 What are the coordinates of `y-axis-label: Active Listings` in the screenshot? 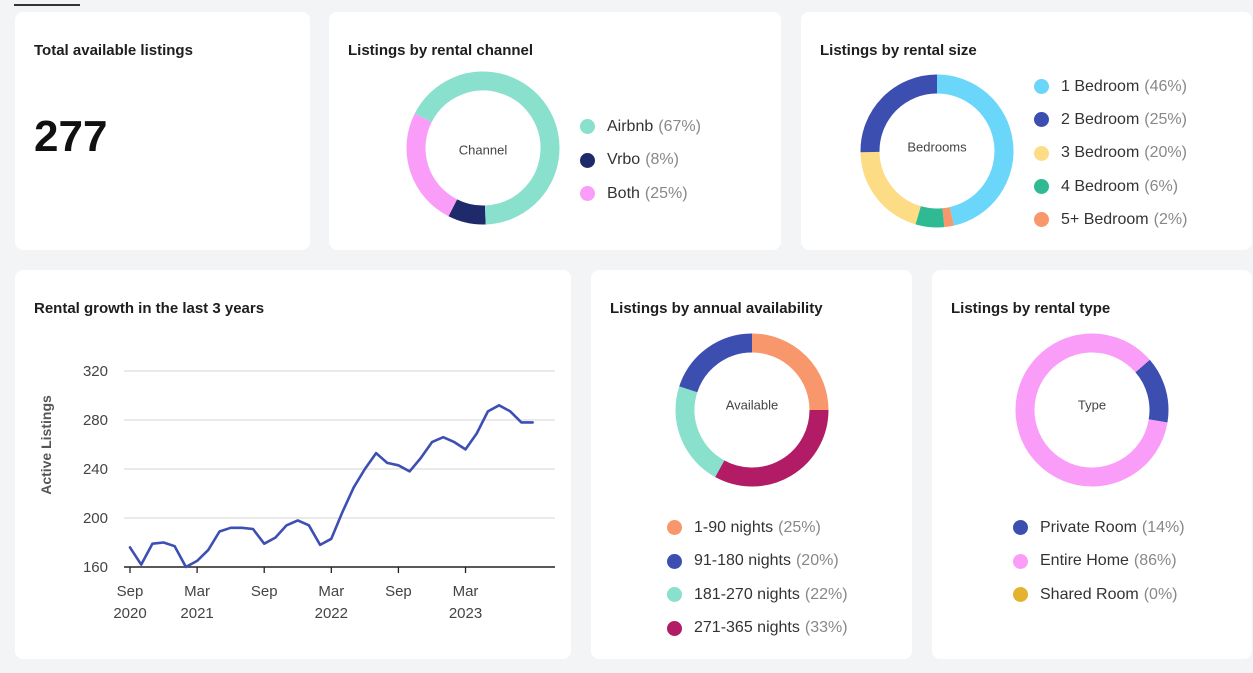 It's located at (46, 445).